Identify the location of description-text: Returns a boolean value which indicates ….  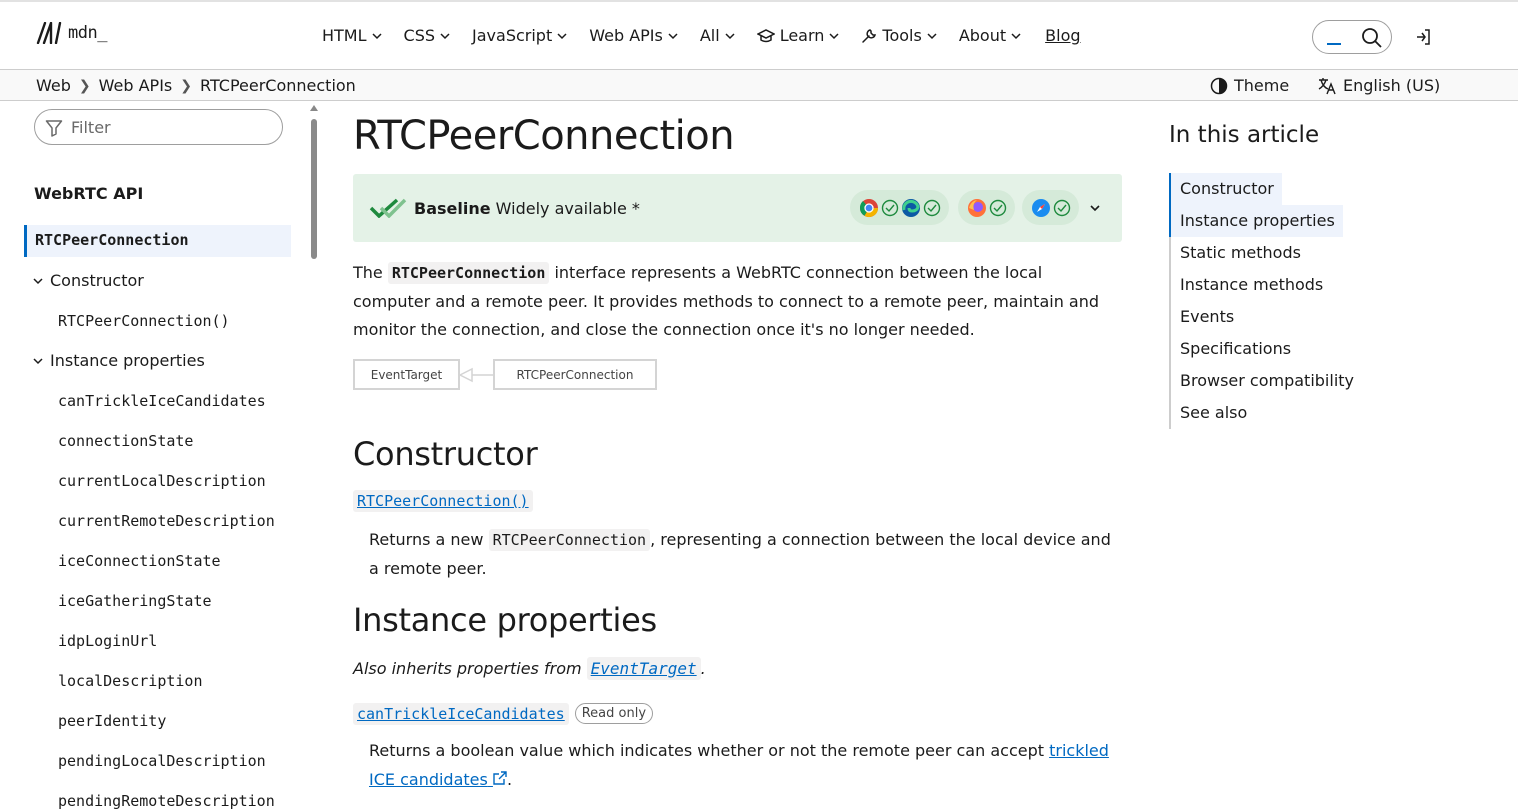
(709, 750).